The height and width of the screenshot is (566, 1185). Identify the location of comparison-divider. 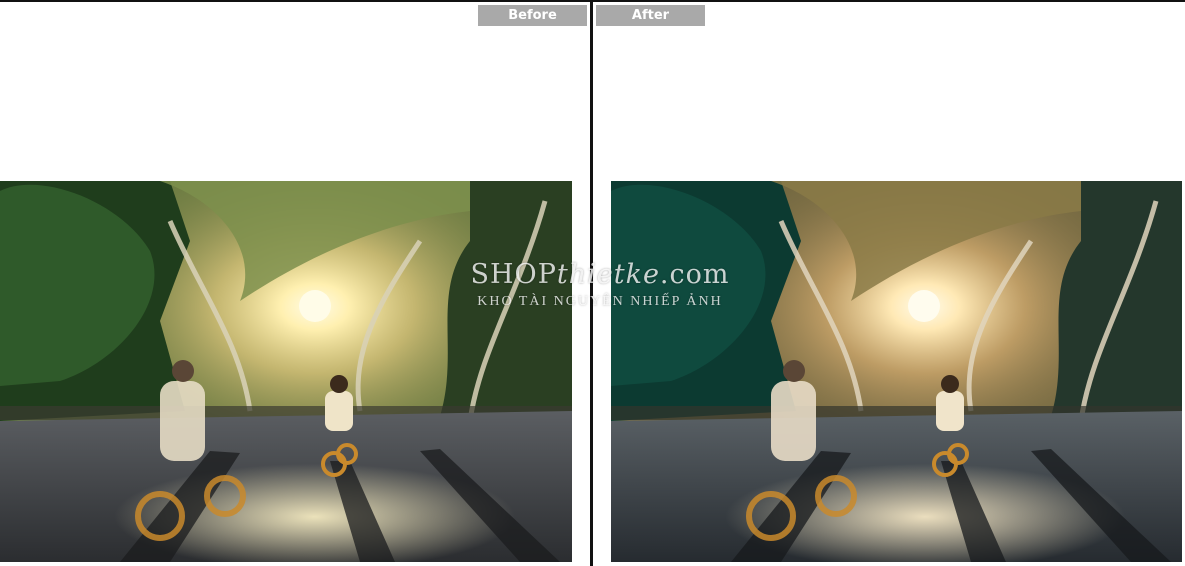
(591, 283).